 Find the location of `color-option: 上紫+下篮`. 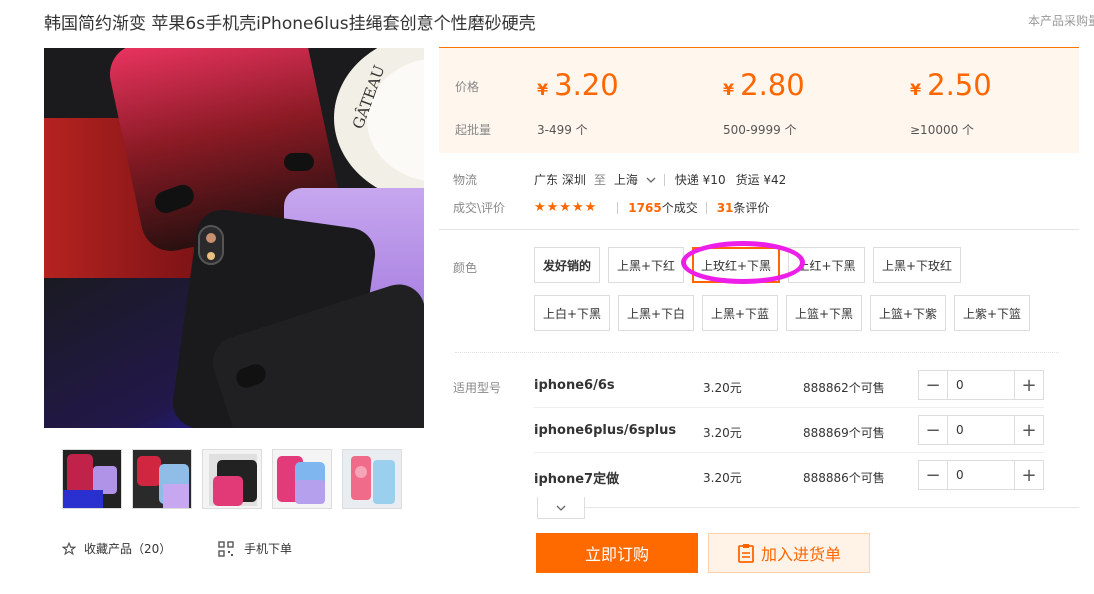

color-option: 上紫+下篮 is located at coordinates (992, 313).